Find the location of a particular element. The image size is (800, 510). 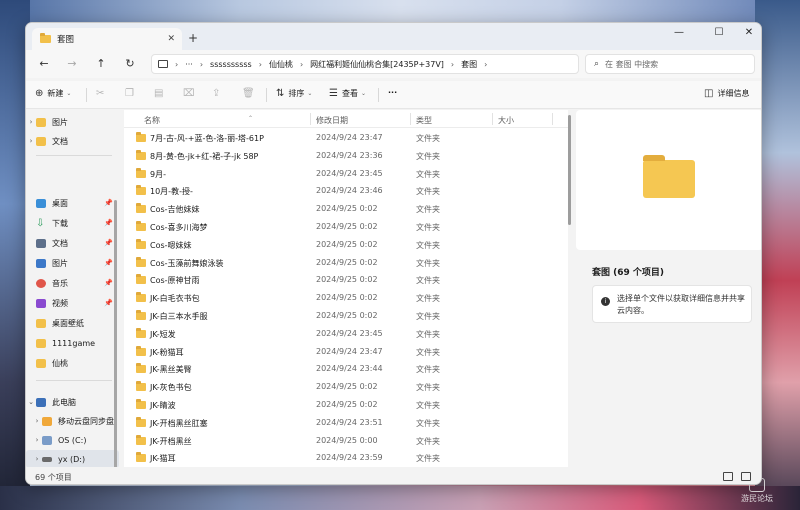

sidebar-item-docs: 文档 📌 is located at coordinates (72, 243).